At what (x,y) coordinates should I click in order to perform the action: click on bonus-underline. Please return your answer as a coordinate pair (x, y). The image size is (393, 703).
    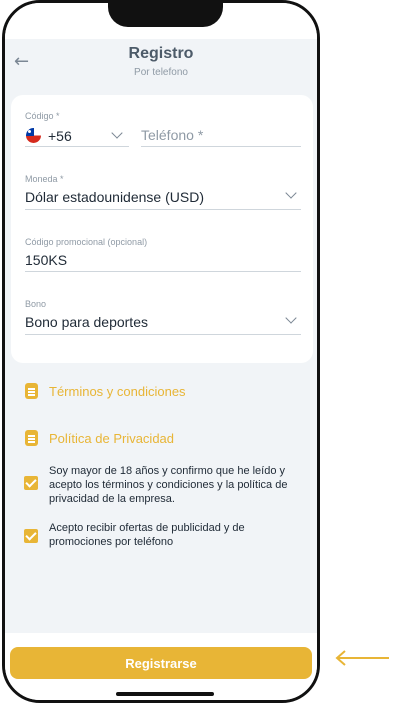
    Looking at the image, I should click on (163, 334).